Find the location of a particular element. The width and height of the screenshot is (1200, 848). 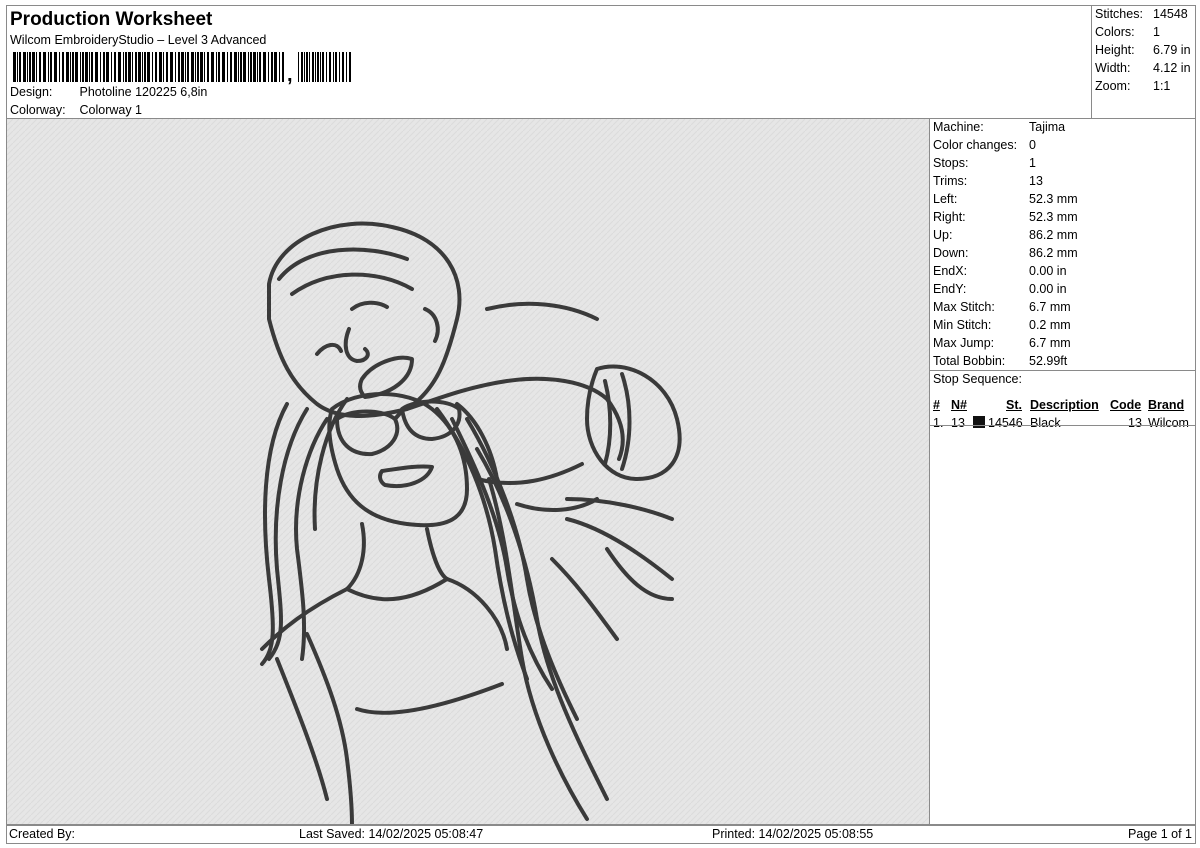

design-label: Design: is located at coordinates (31, 92).